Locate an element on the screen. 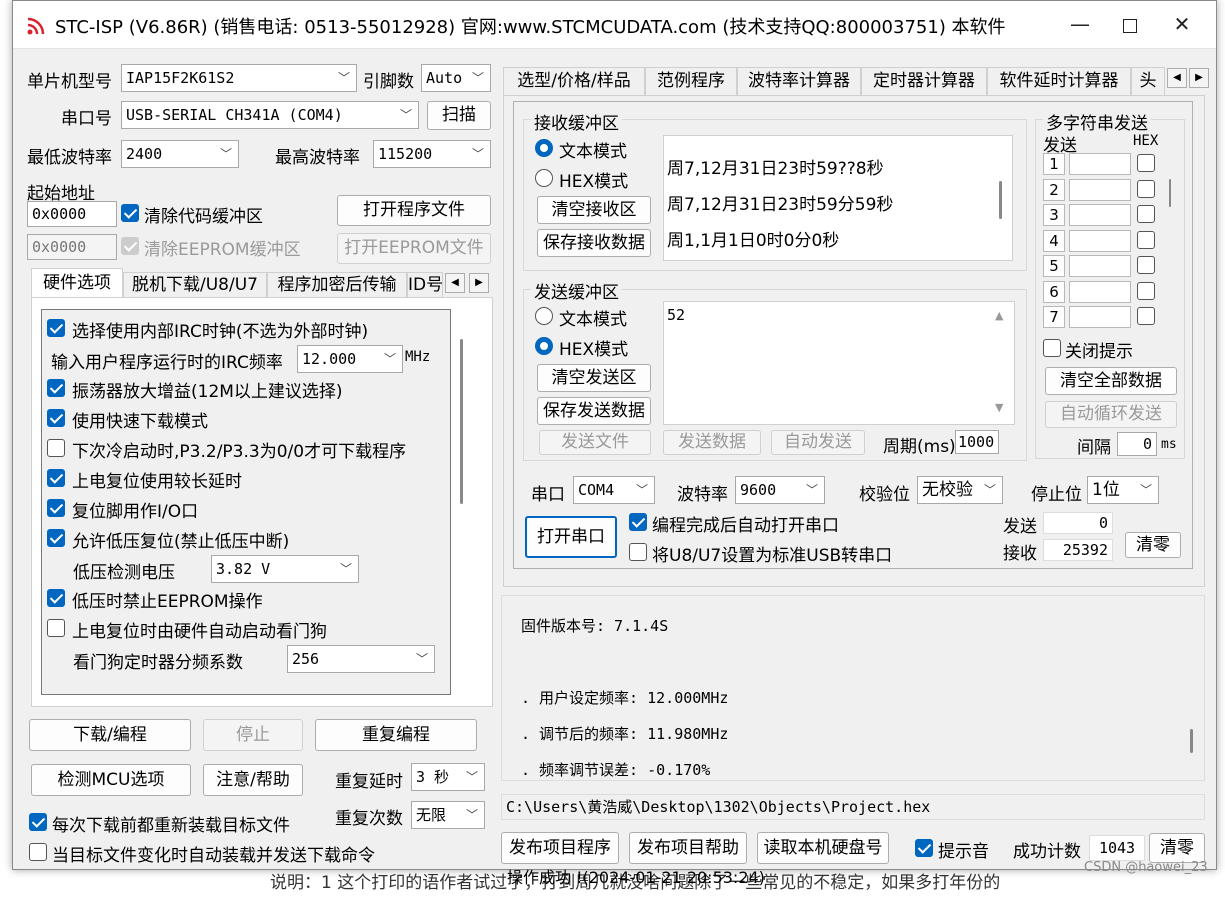 The width and height of the screenshot is (1225, 923). minimize-icon: — is located at coordinates (1080, 24).